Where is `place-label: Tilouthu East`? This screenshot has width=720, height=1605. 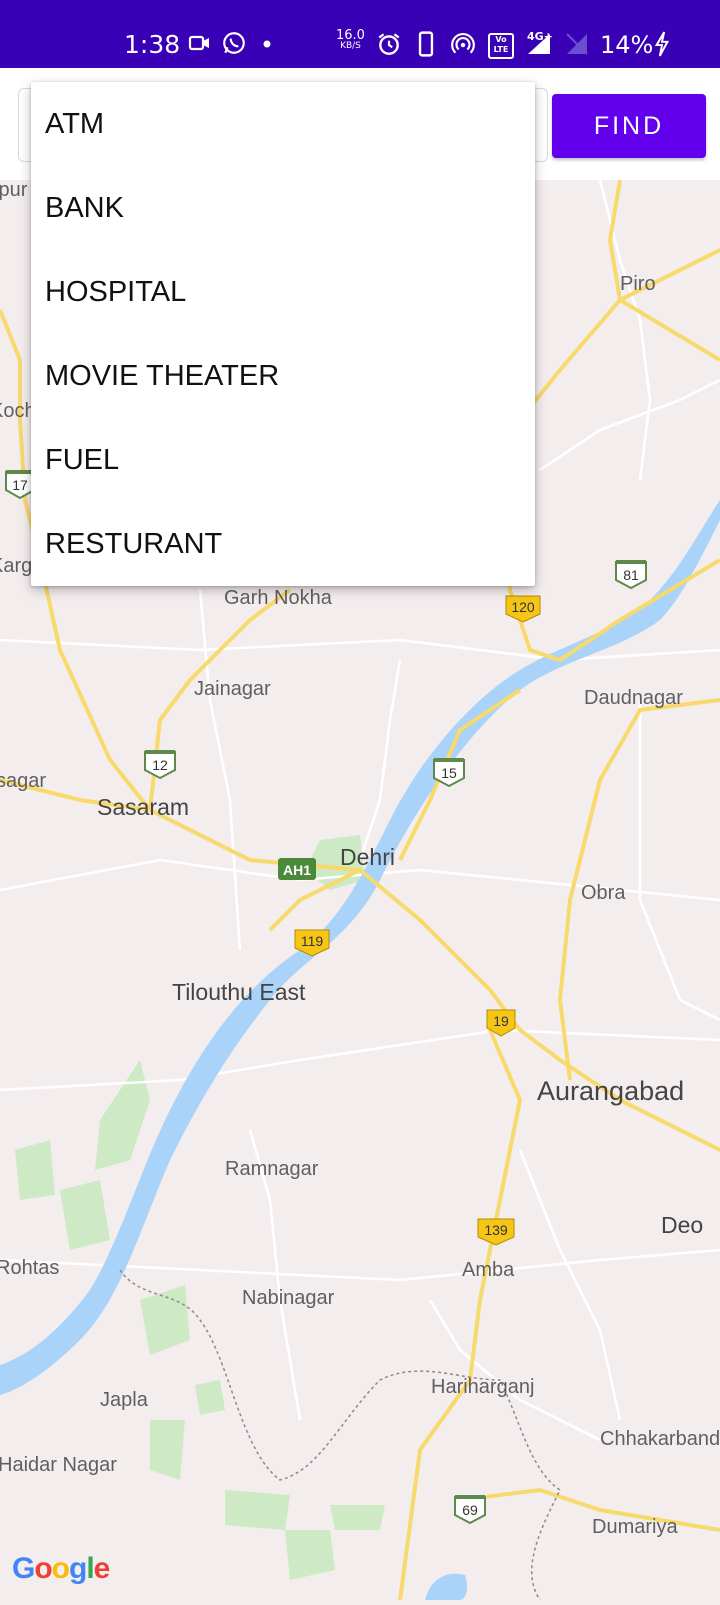 place-label: Tilouthu East is located at coordinates (239, 992).